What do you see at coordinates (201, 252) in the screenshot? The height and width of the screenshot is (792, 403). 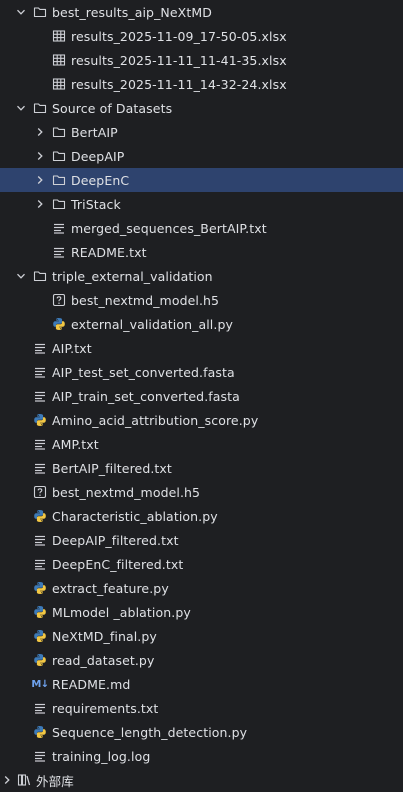 I see `tree-row-readme-txt-file: README.txt` at bounding box center [201, 252].